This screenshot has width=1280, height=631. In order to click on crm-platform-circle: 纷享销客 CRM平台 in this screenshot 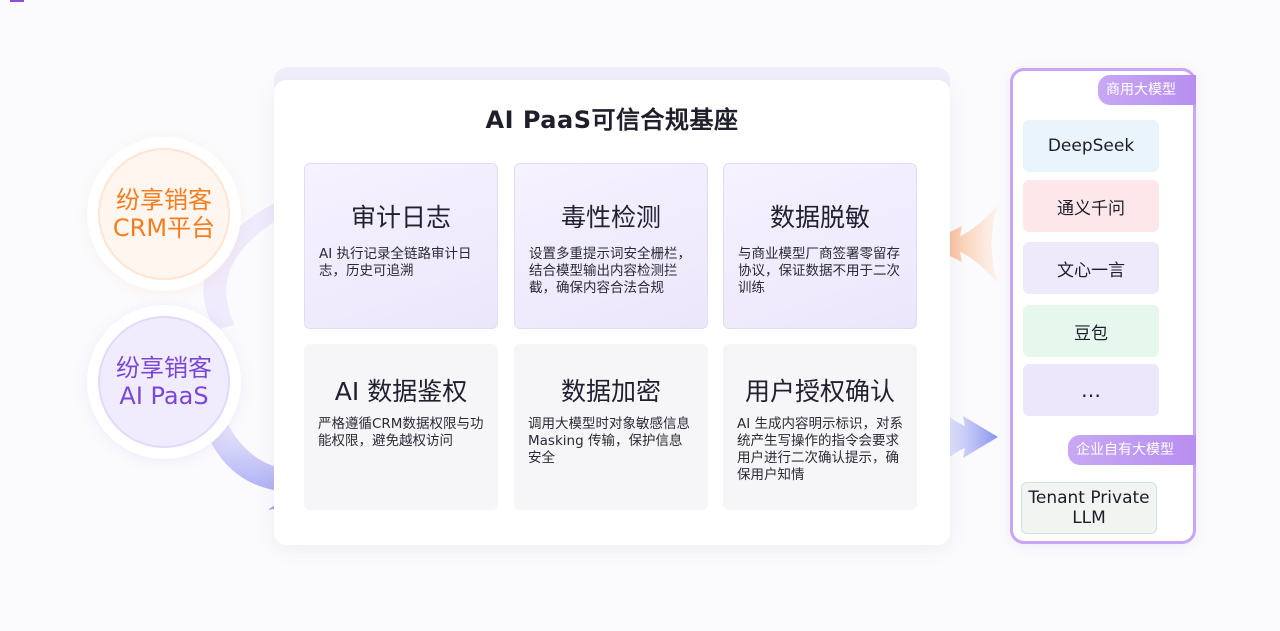, I will do `click(164, 214)`.